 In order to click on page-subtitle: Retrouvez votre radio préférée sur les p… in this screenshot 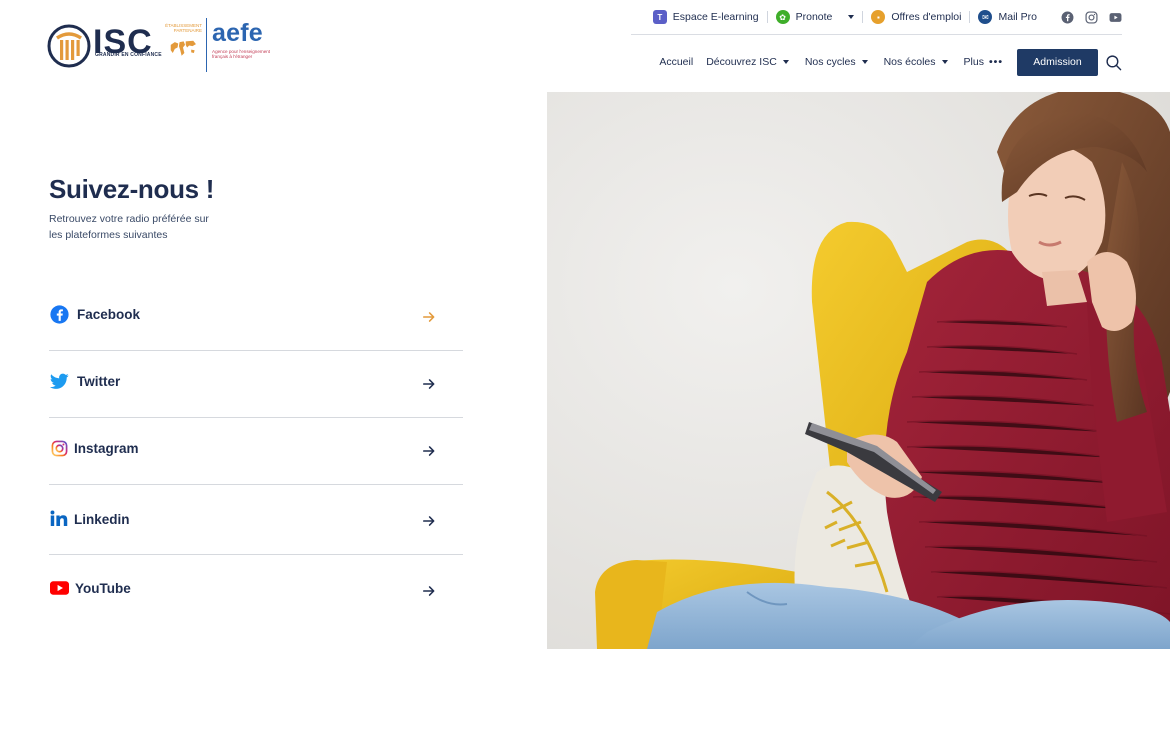, I will do `click(129, 227)`.